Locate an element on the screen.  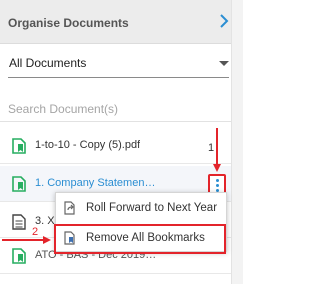
panel-title: Organise Documents is located at coordinates (68, 23).